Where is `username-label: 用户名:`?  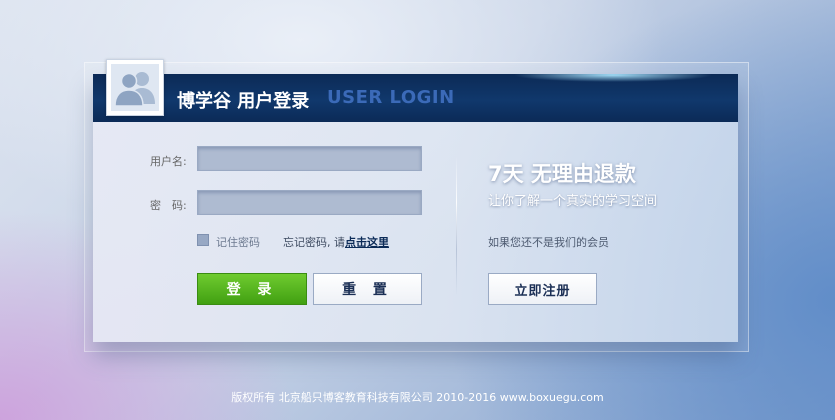
username-label: 用户名: is located at coordinates (168, 161).